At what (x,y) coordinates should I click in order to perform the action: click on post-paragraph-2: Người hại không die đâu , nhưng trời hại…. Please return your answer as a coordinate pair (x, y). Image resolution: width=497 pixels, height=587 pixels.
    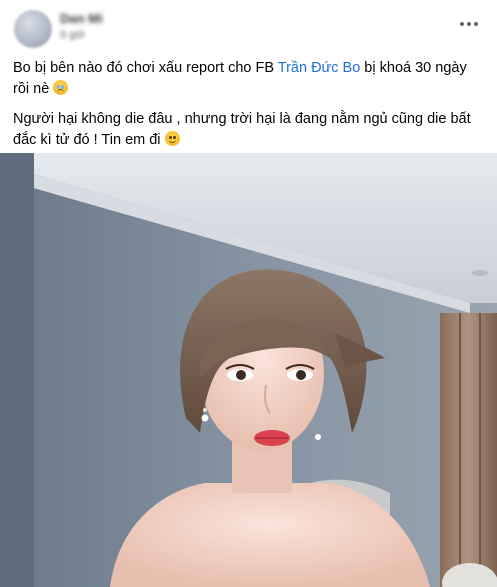
    Looking at the image, I should click on (248, 130).